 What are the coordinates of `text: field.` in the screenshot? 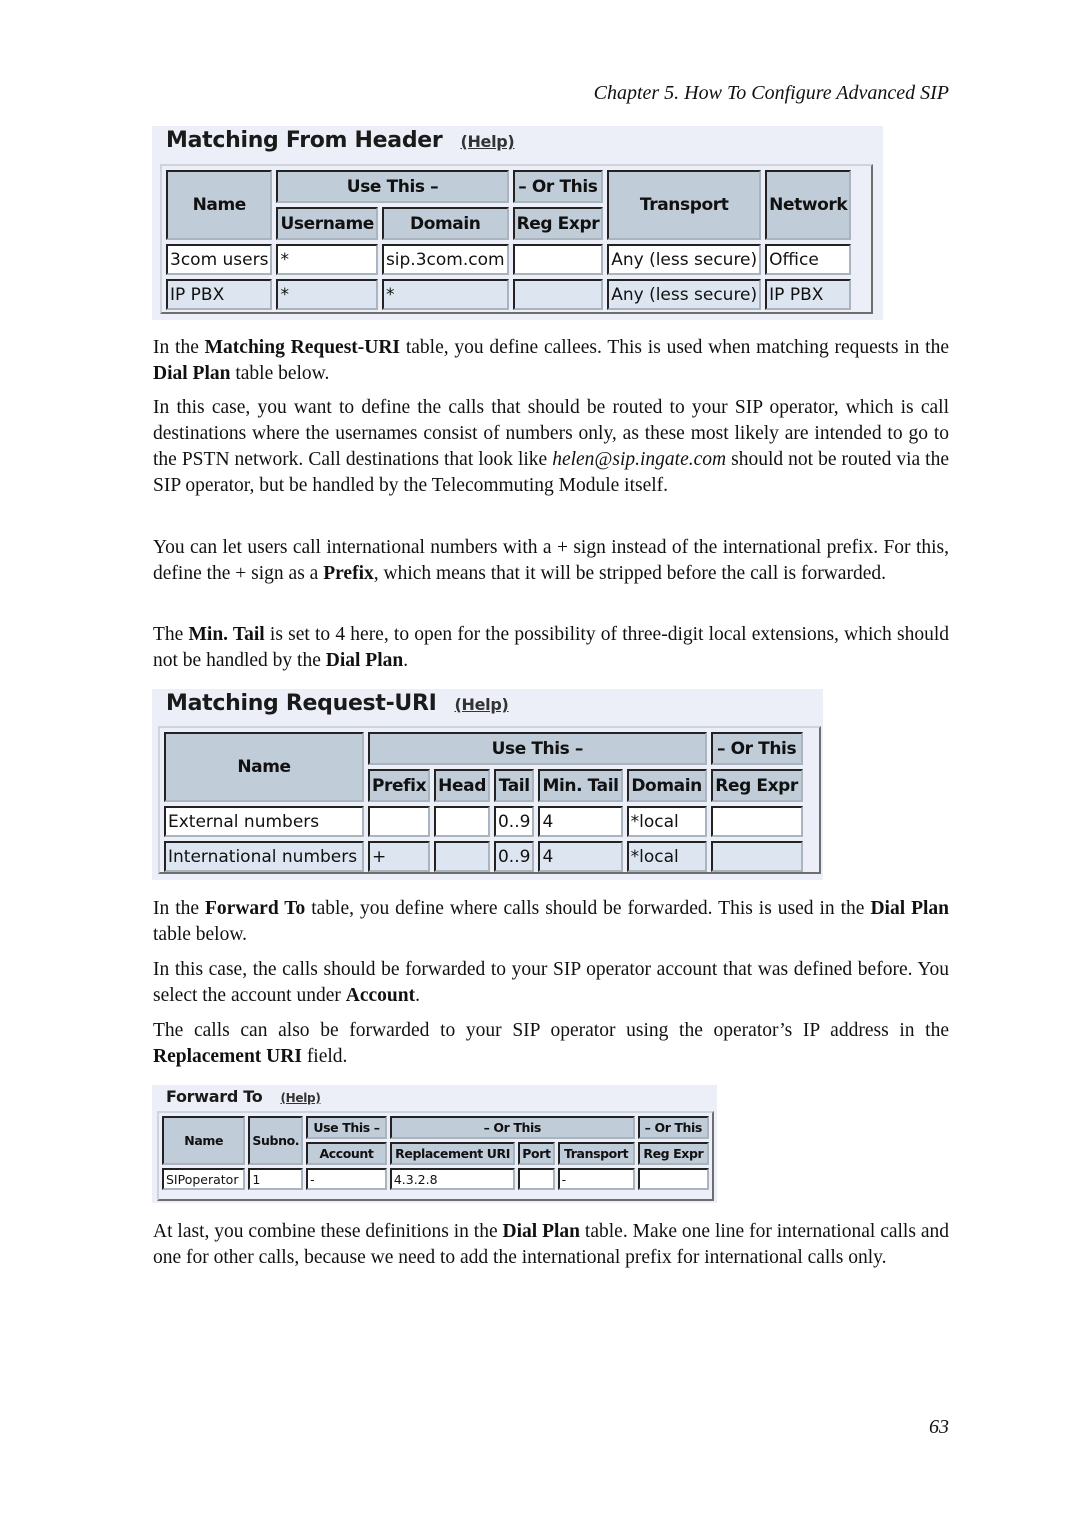 It's located at (324, 1056).